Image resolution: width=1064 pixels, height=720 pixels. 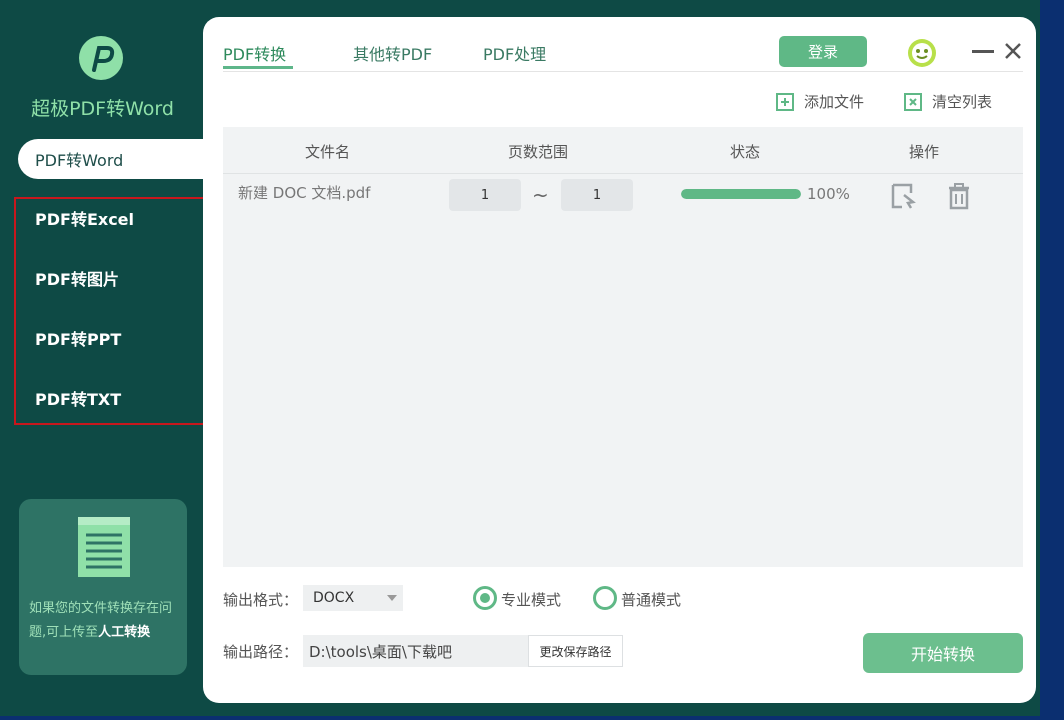 What do you see at coordinates (485, 195) in the screenshot?
I see `page-from-input: 1` at bounding box center [485, 195].